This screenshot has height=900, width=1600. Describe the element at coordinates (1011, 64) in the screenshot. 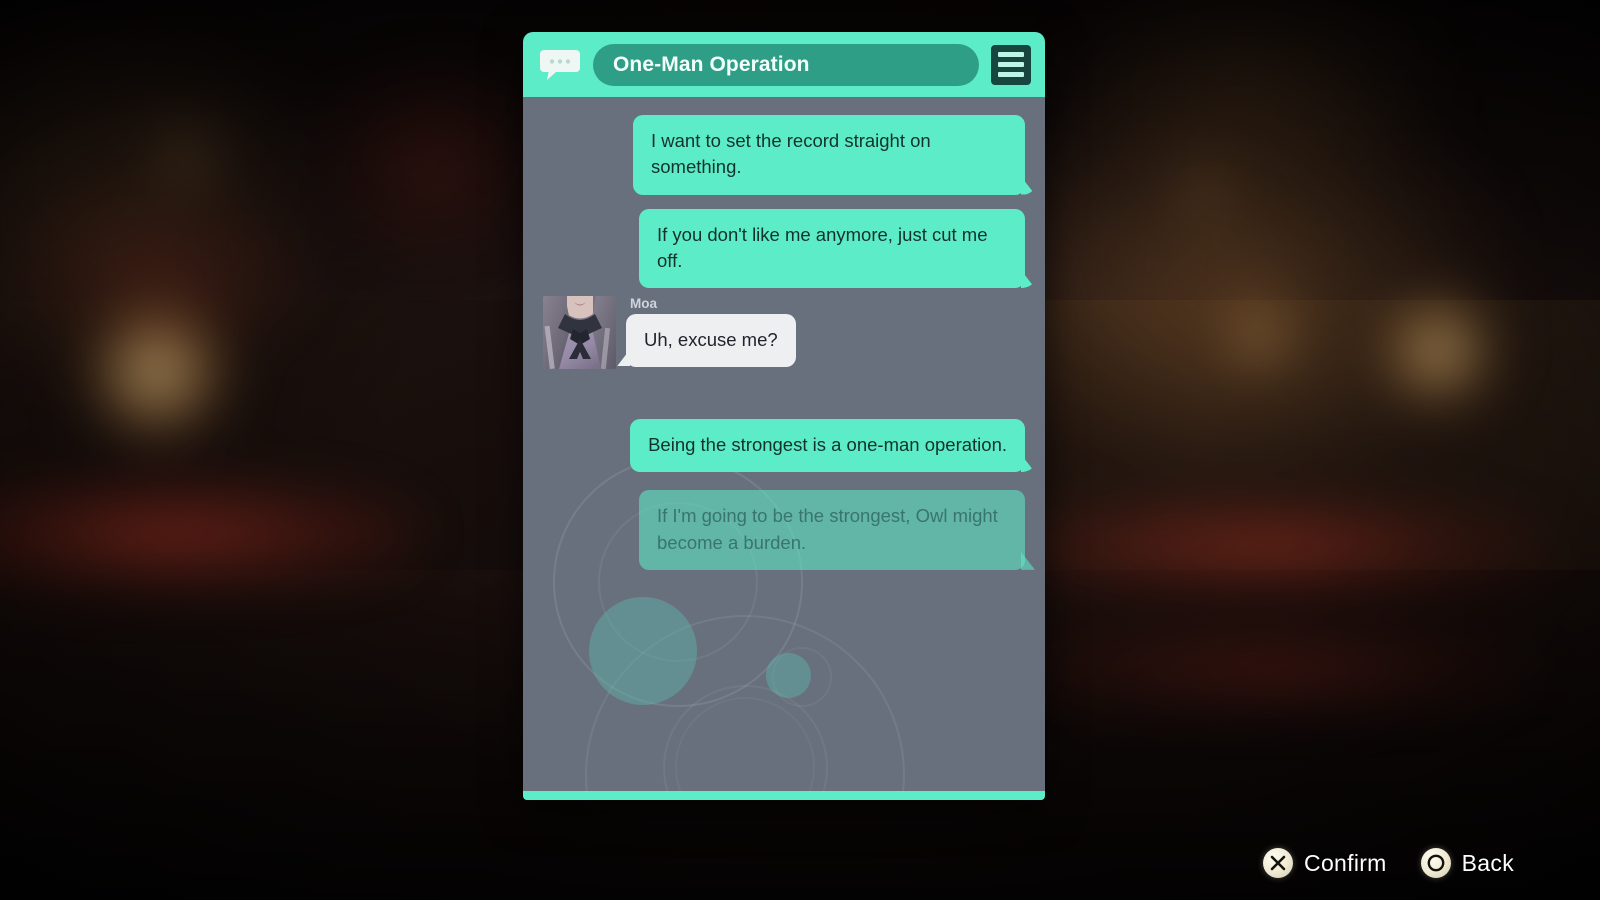

I see `hamburger-menu-icon` at that location.